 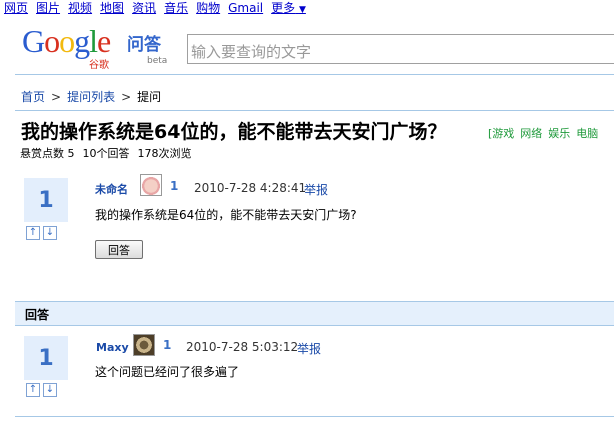 What do you see at coordinates (112, 347) in the screenshot?
I see `answer-author-name: Maxy` at bounding box center [112, 347].